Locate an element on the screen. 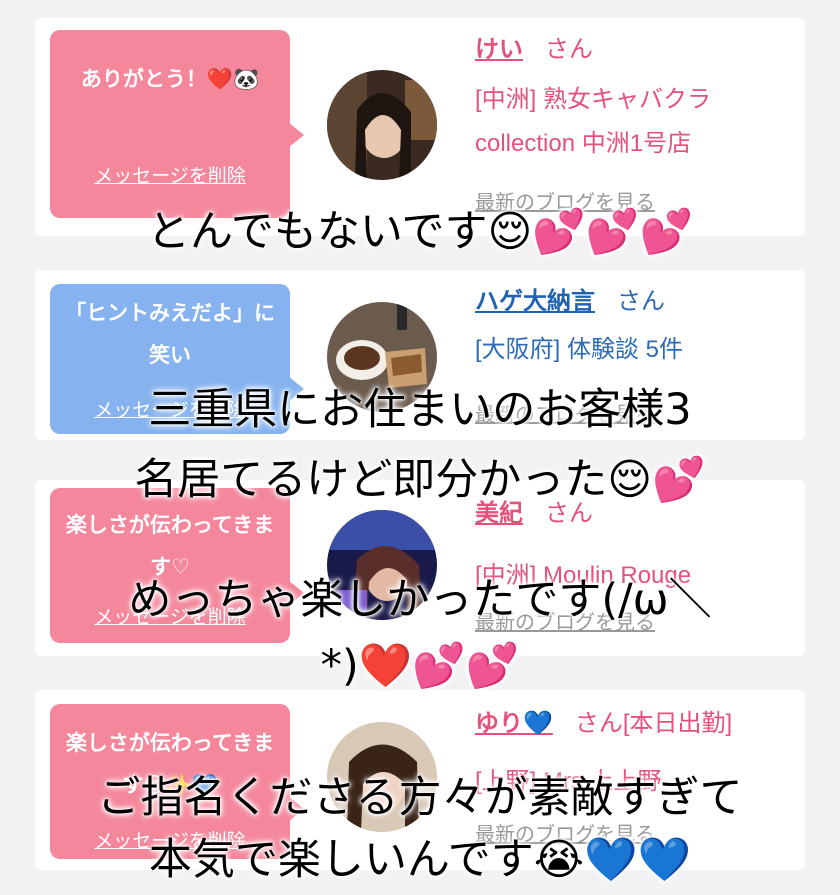  delete-message-link: メッセージを削除 is located at coordinates (170, 174).